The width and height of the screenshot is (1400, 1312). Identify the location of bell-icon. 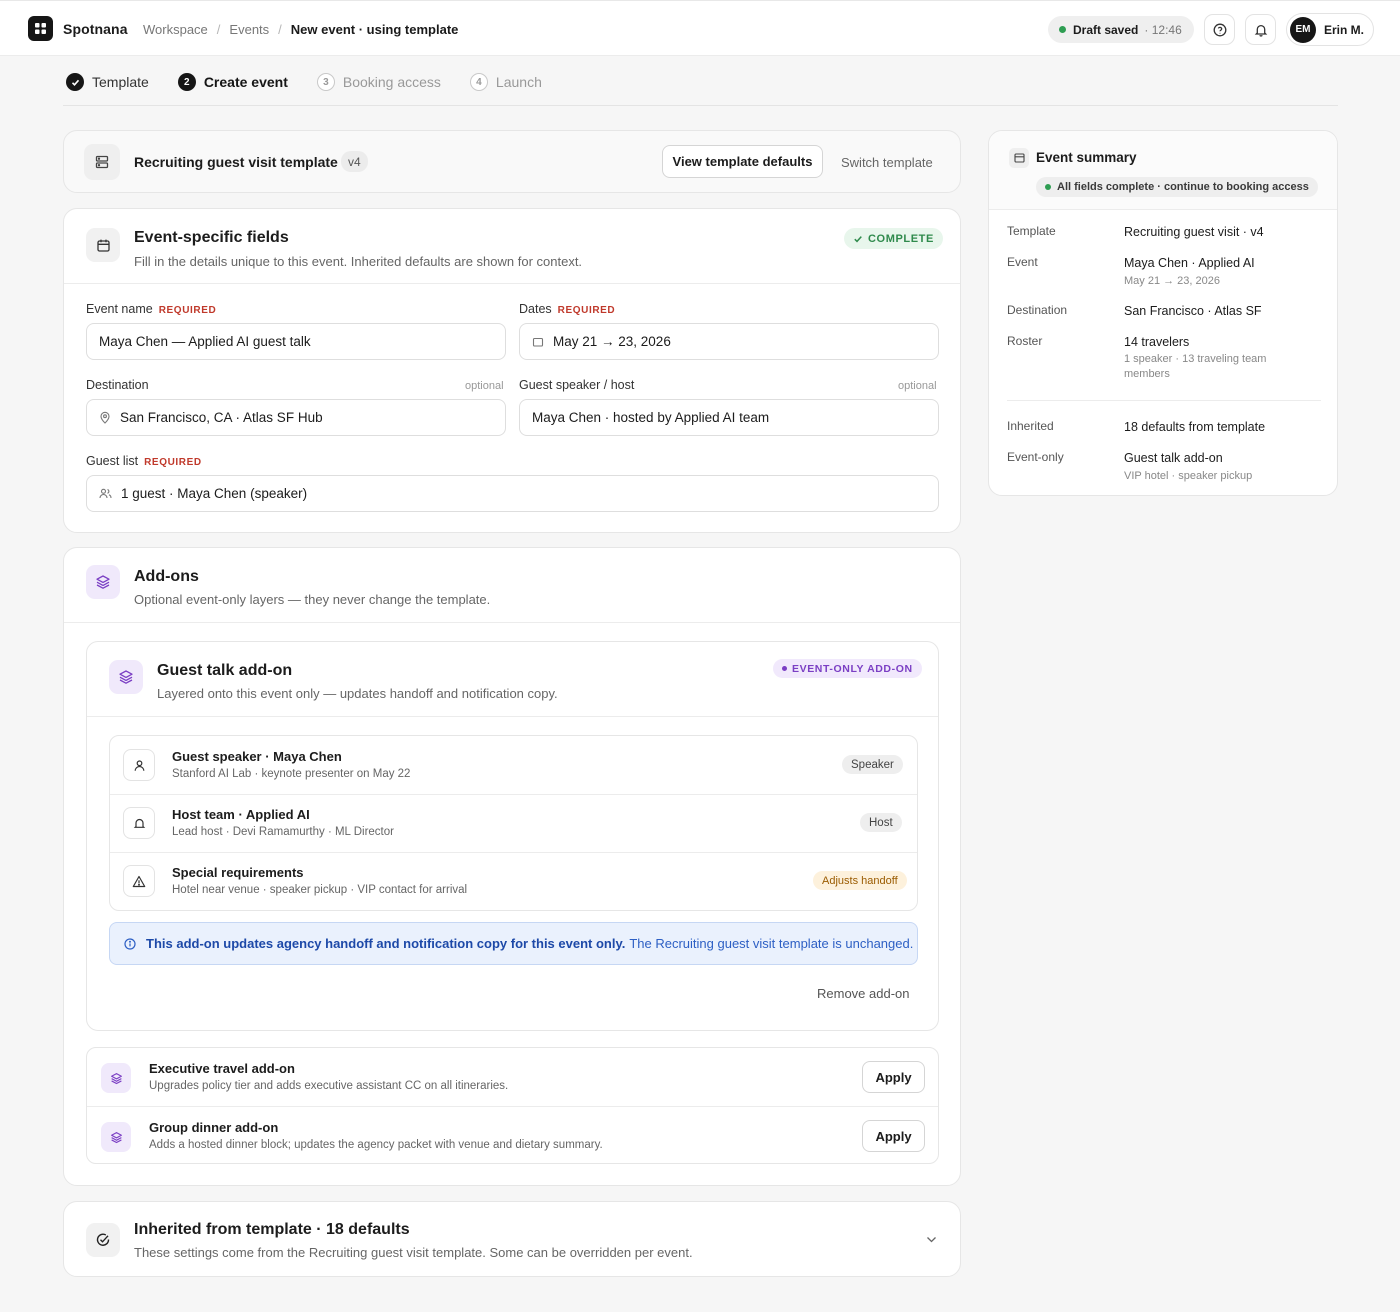
(1260, 30).